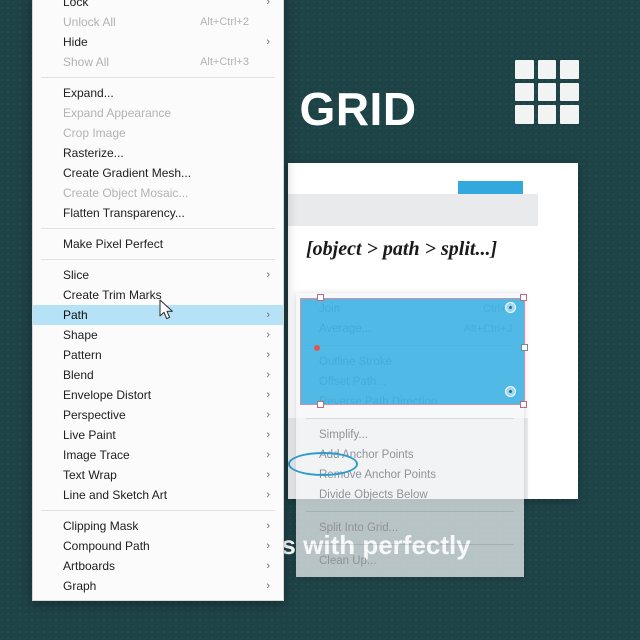  I want to click on live-corner-widget-bottom, so click(510, 391).